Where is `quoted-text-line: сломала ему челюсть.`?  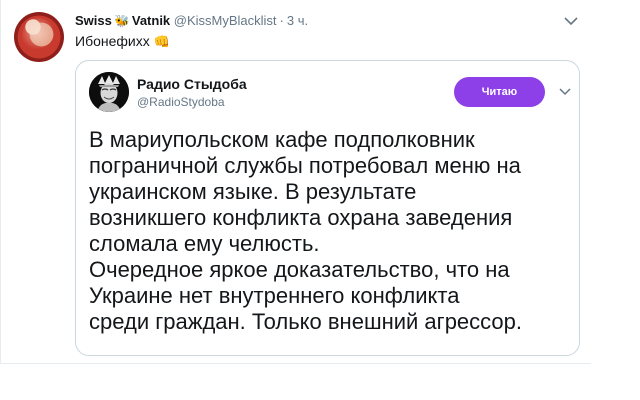 quoted-text-line: сломала ему челюсть. is located at coordinates (204, 243).